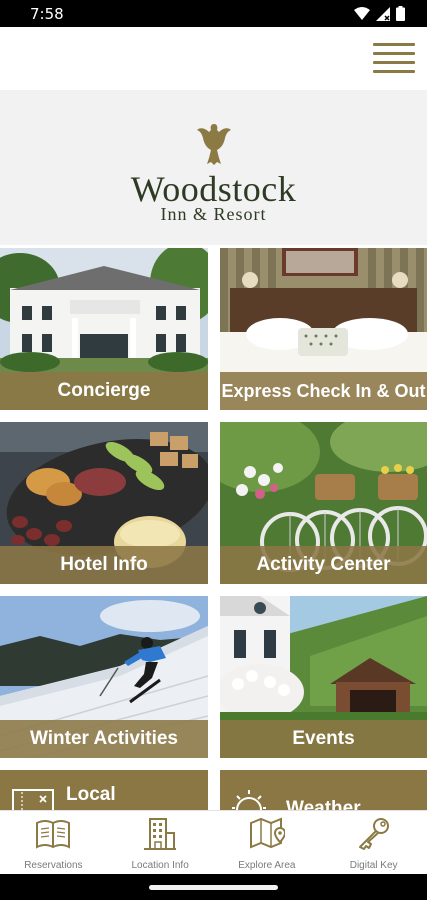  Describe the element at coordinates (91, 794) in the screenshot. I see `tile-label: Local` at that location.